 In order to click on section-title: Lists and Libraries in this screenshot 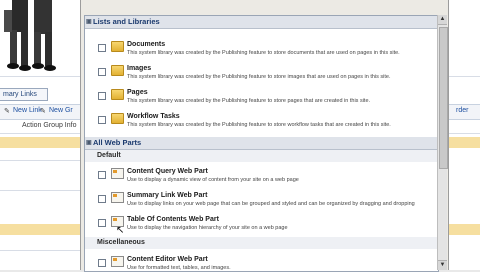, I will do `click(126, 21)`.